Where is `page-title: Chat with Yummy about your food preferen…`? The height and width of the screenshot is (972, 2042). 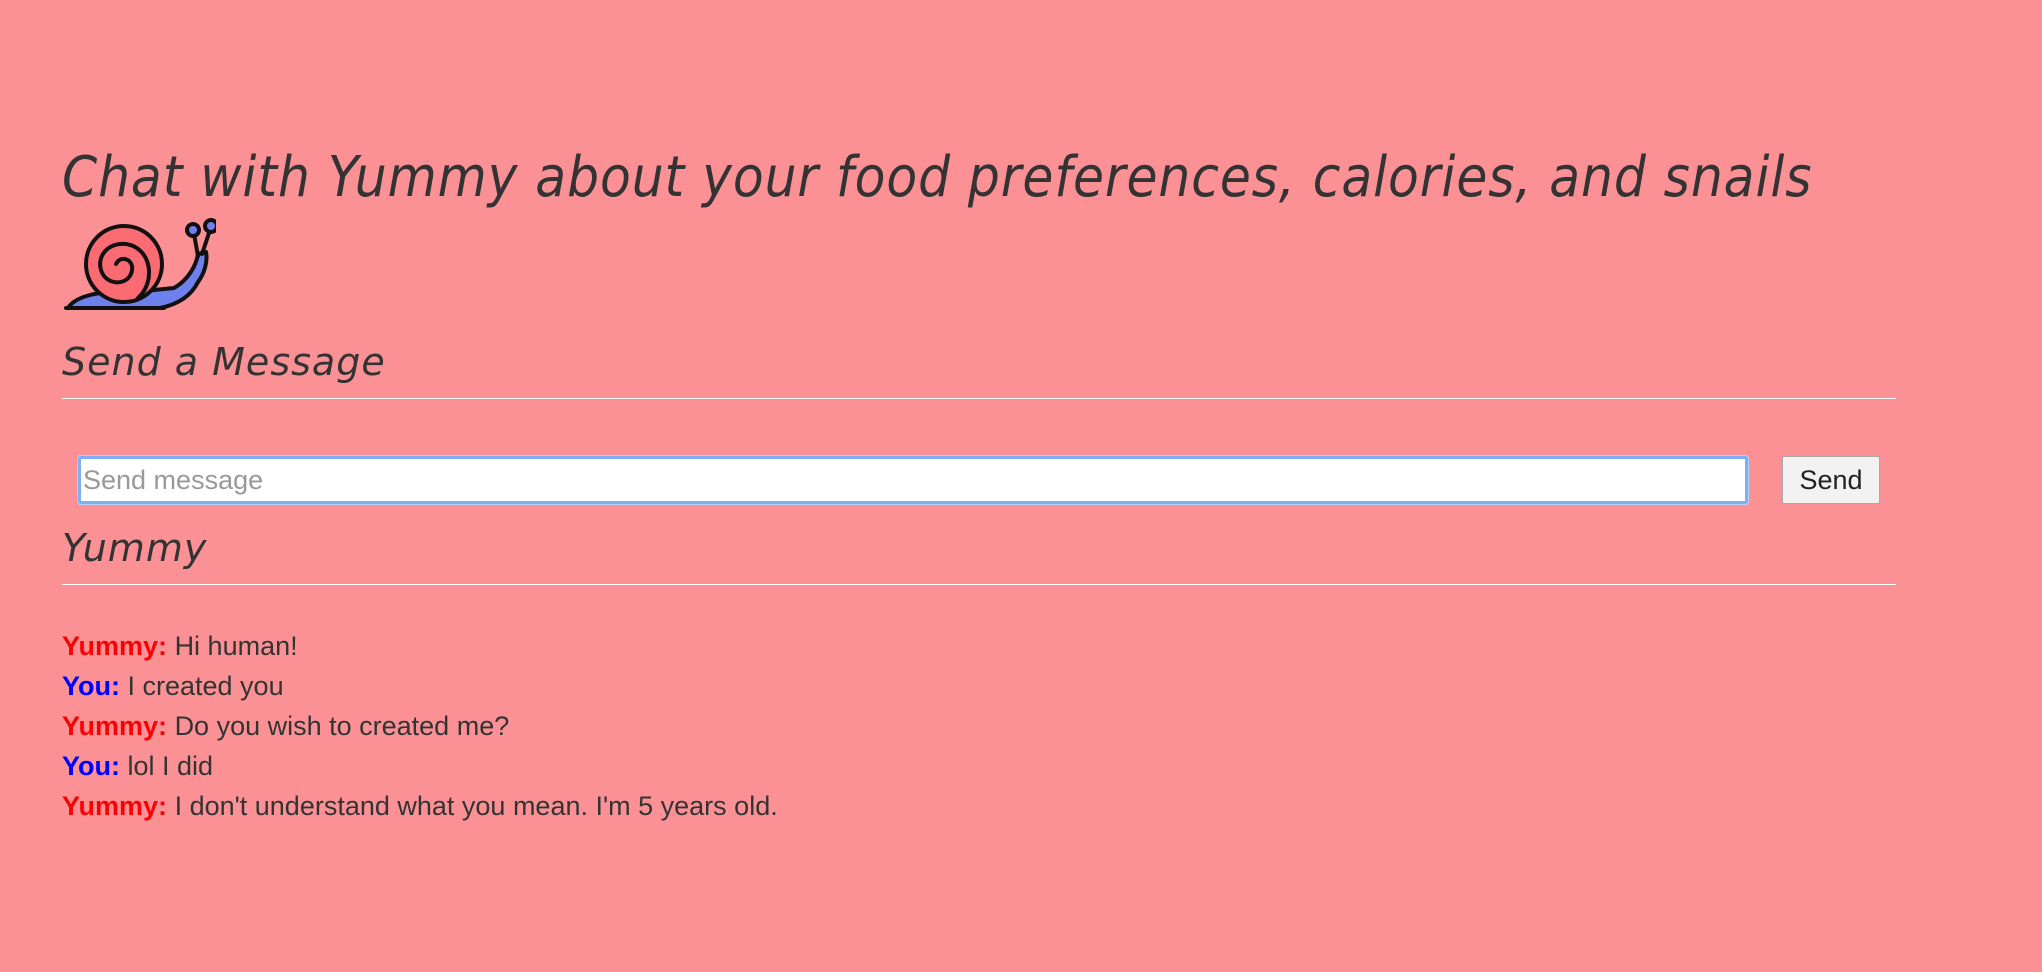
page-title: Chat with Yummy about your food preferen… is located at coordinates (937, 177).